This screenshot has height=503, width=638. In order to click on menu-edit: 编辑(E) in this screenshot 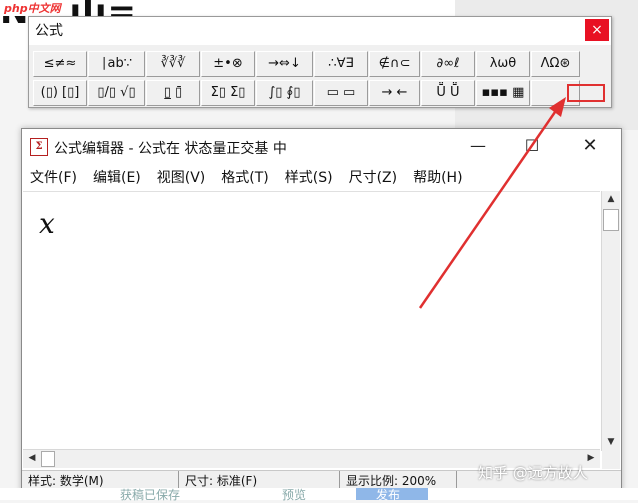, I will do `click(117, 178)`.